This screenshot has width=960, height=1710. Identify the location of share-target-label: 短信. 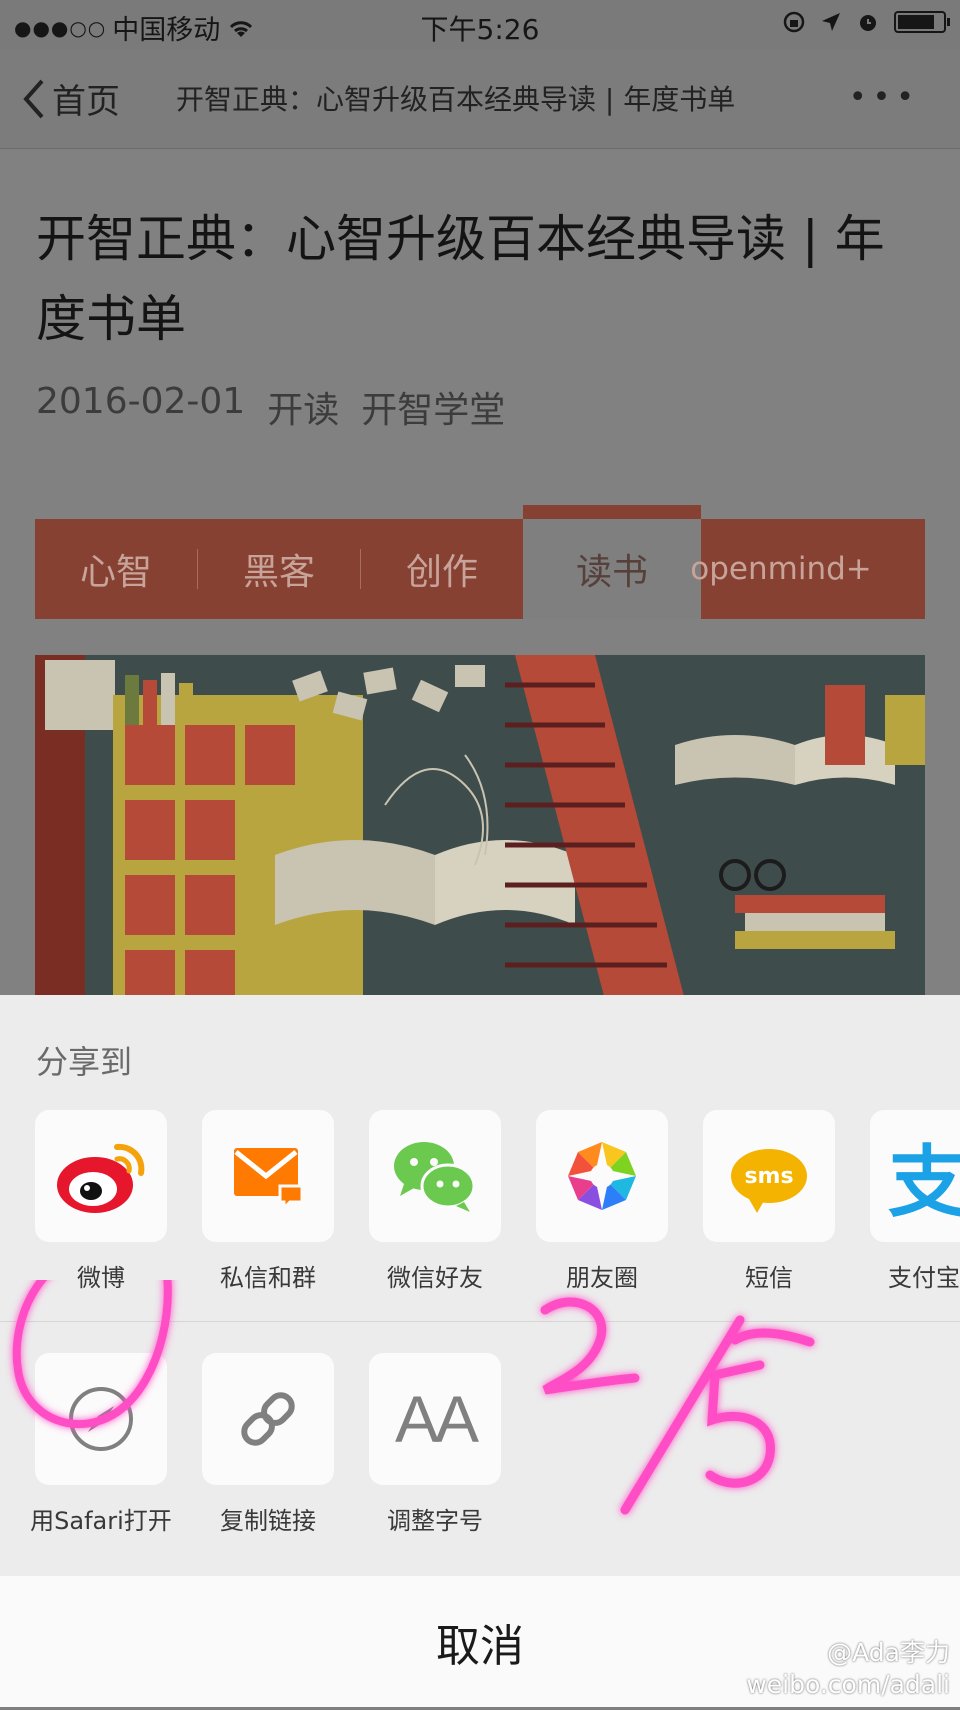
(769, 1278).